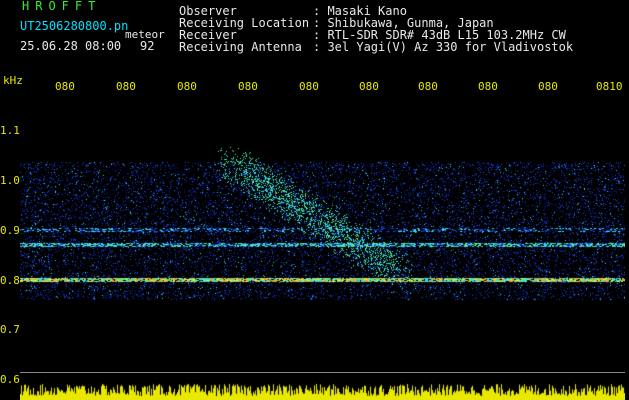 This screenshot has width=629, height=400. What do you see at coordinates (10, 130) in the screenshot?
I see `freq-tick: 1.1` at bounding box center [10, 130].